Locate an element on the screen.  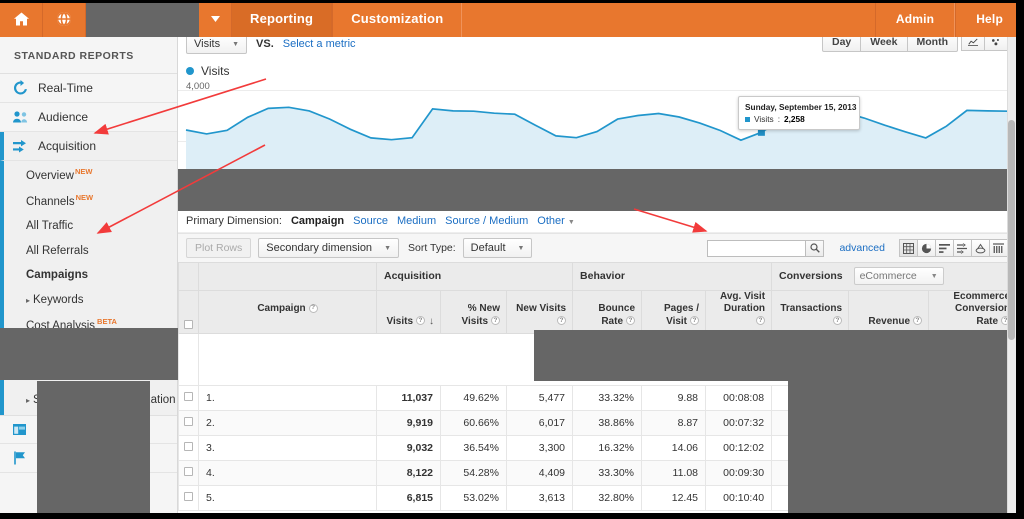
primary-dimension-source: Source is located at coordinates (370, 221).